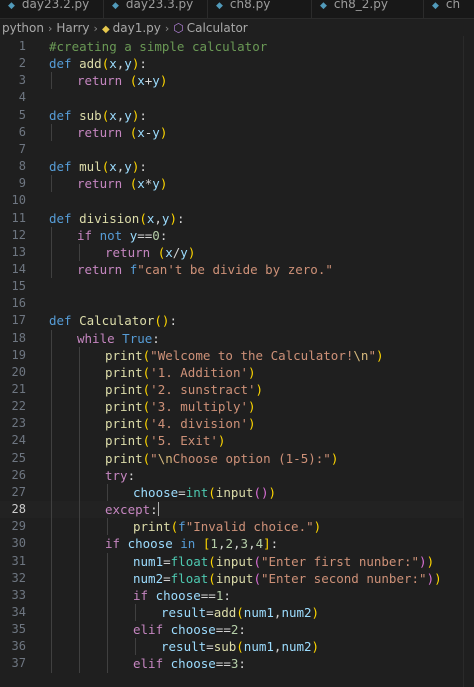 This screenshot has width=474, height=687. I want to click on code-line: 24 print('5. Exit'), so click(237, 440).